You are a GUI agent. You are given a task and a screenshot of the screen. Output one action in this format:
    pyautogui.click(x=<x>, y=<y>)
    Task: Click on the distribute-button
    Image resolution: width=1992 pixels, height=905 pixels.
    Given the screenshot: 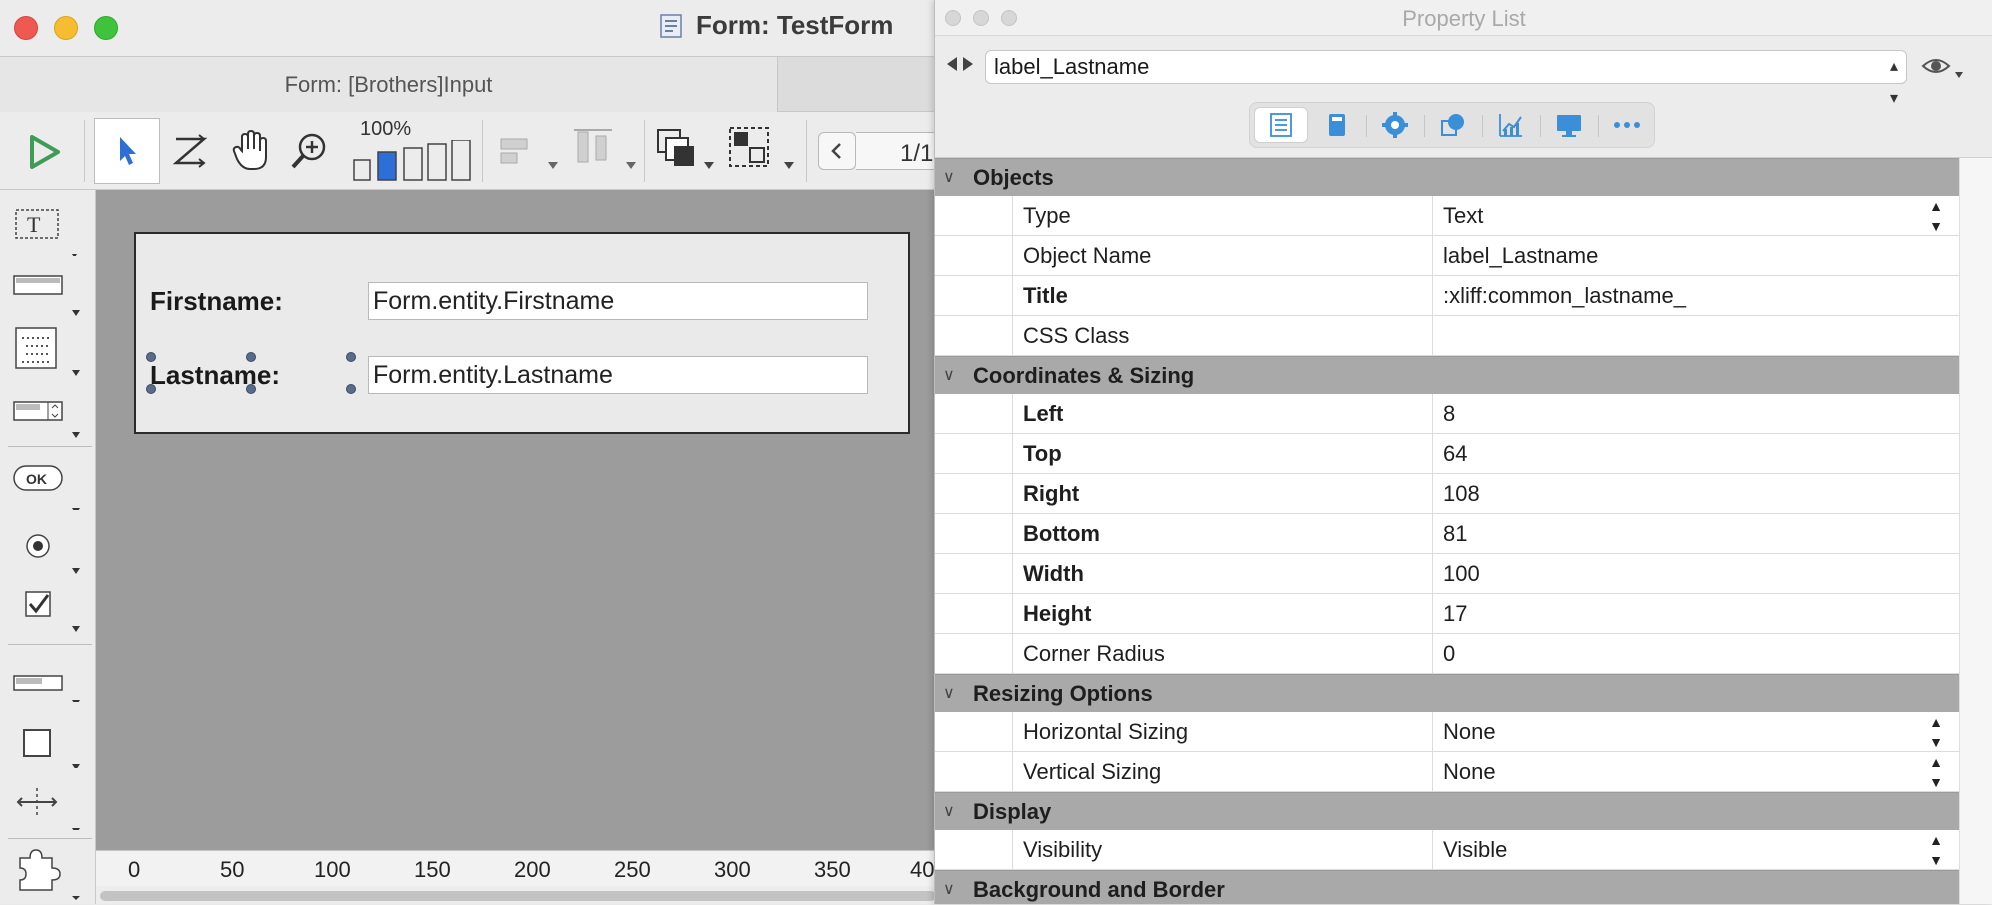 What is the action you would take?
    pyautogui.click(x=594, y=148)
    